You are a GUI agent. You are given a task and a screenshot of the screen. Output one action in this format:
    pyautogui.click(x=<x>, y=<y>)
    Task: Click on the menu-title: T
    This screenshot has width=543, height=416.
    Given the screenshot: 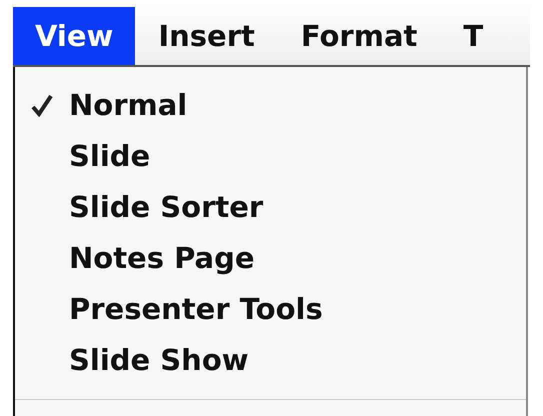 What is the action you would take?
    pyautogui.click(x=473, y=36)
    